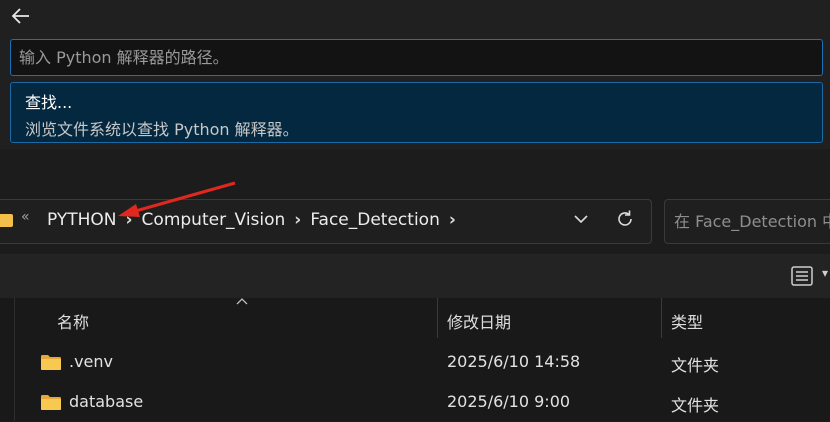 The height and width of the screenshot is (422, 830). What do you see at coordinates (242, 301) in the screenshot?
I see `sort-ascending-icon` at bounding box center [242, 301].